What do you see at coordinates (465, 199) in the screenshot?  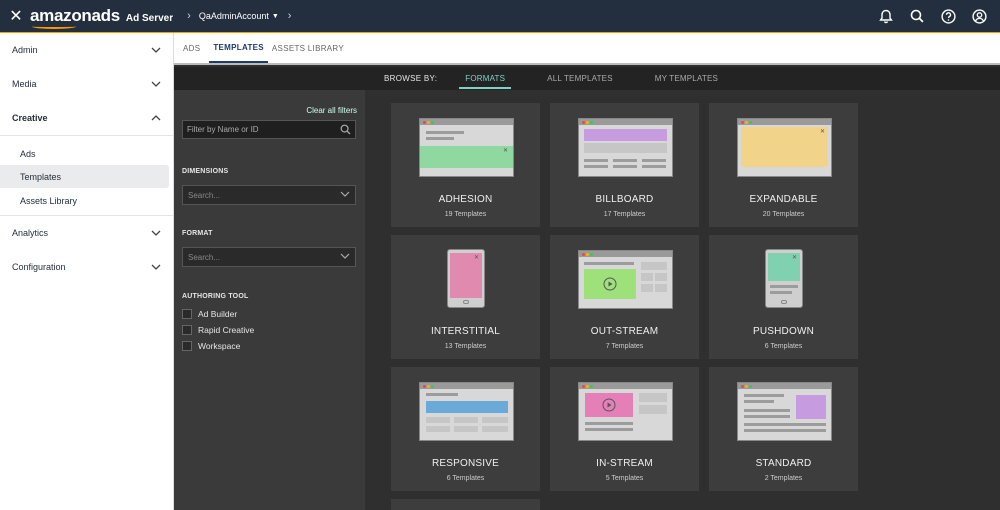 I see `format-name: ADHESION` at bounding box center [465, 199].